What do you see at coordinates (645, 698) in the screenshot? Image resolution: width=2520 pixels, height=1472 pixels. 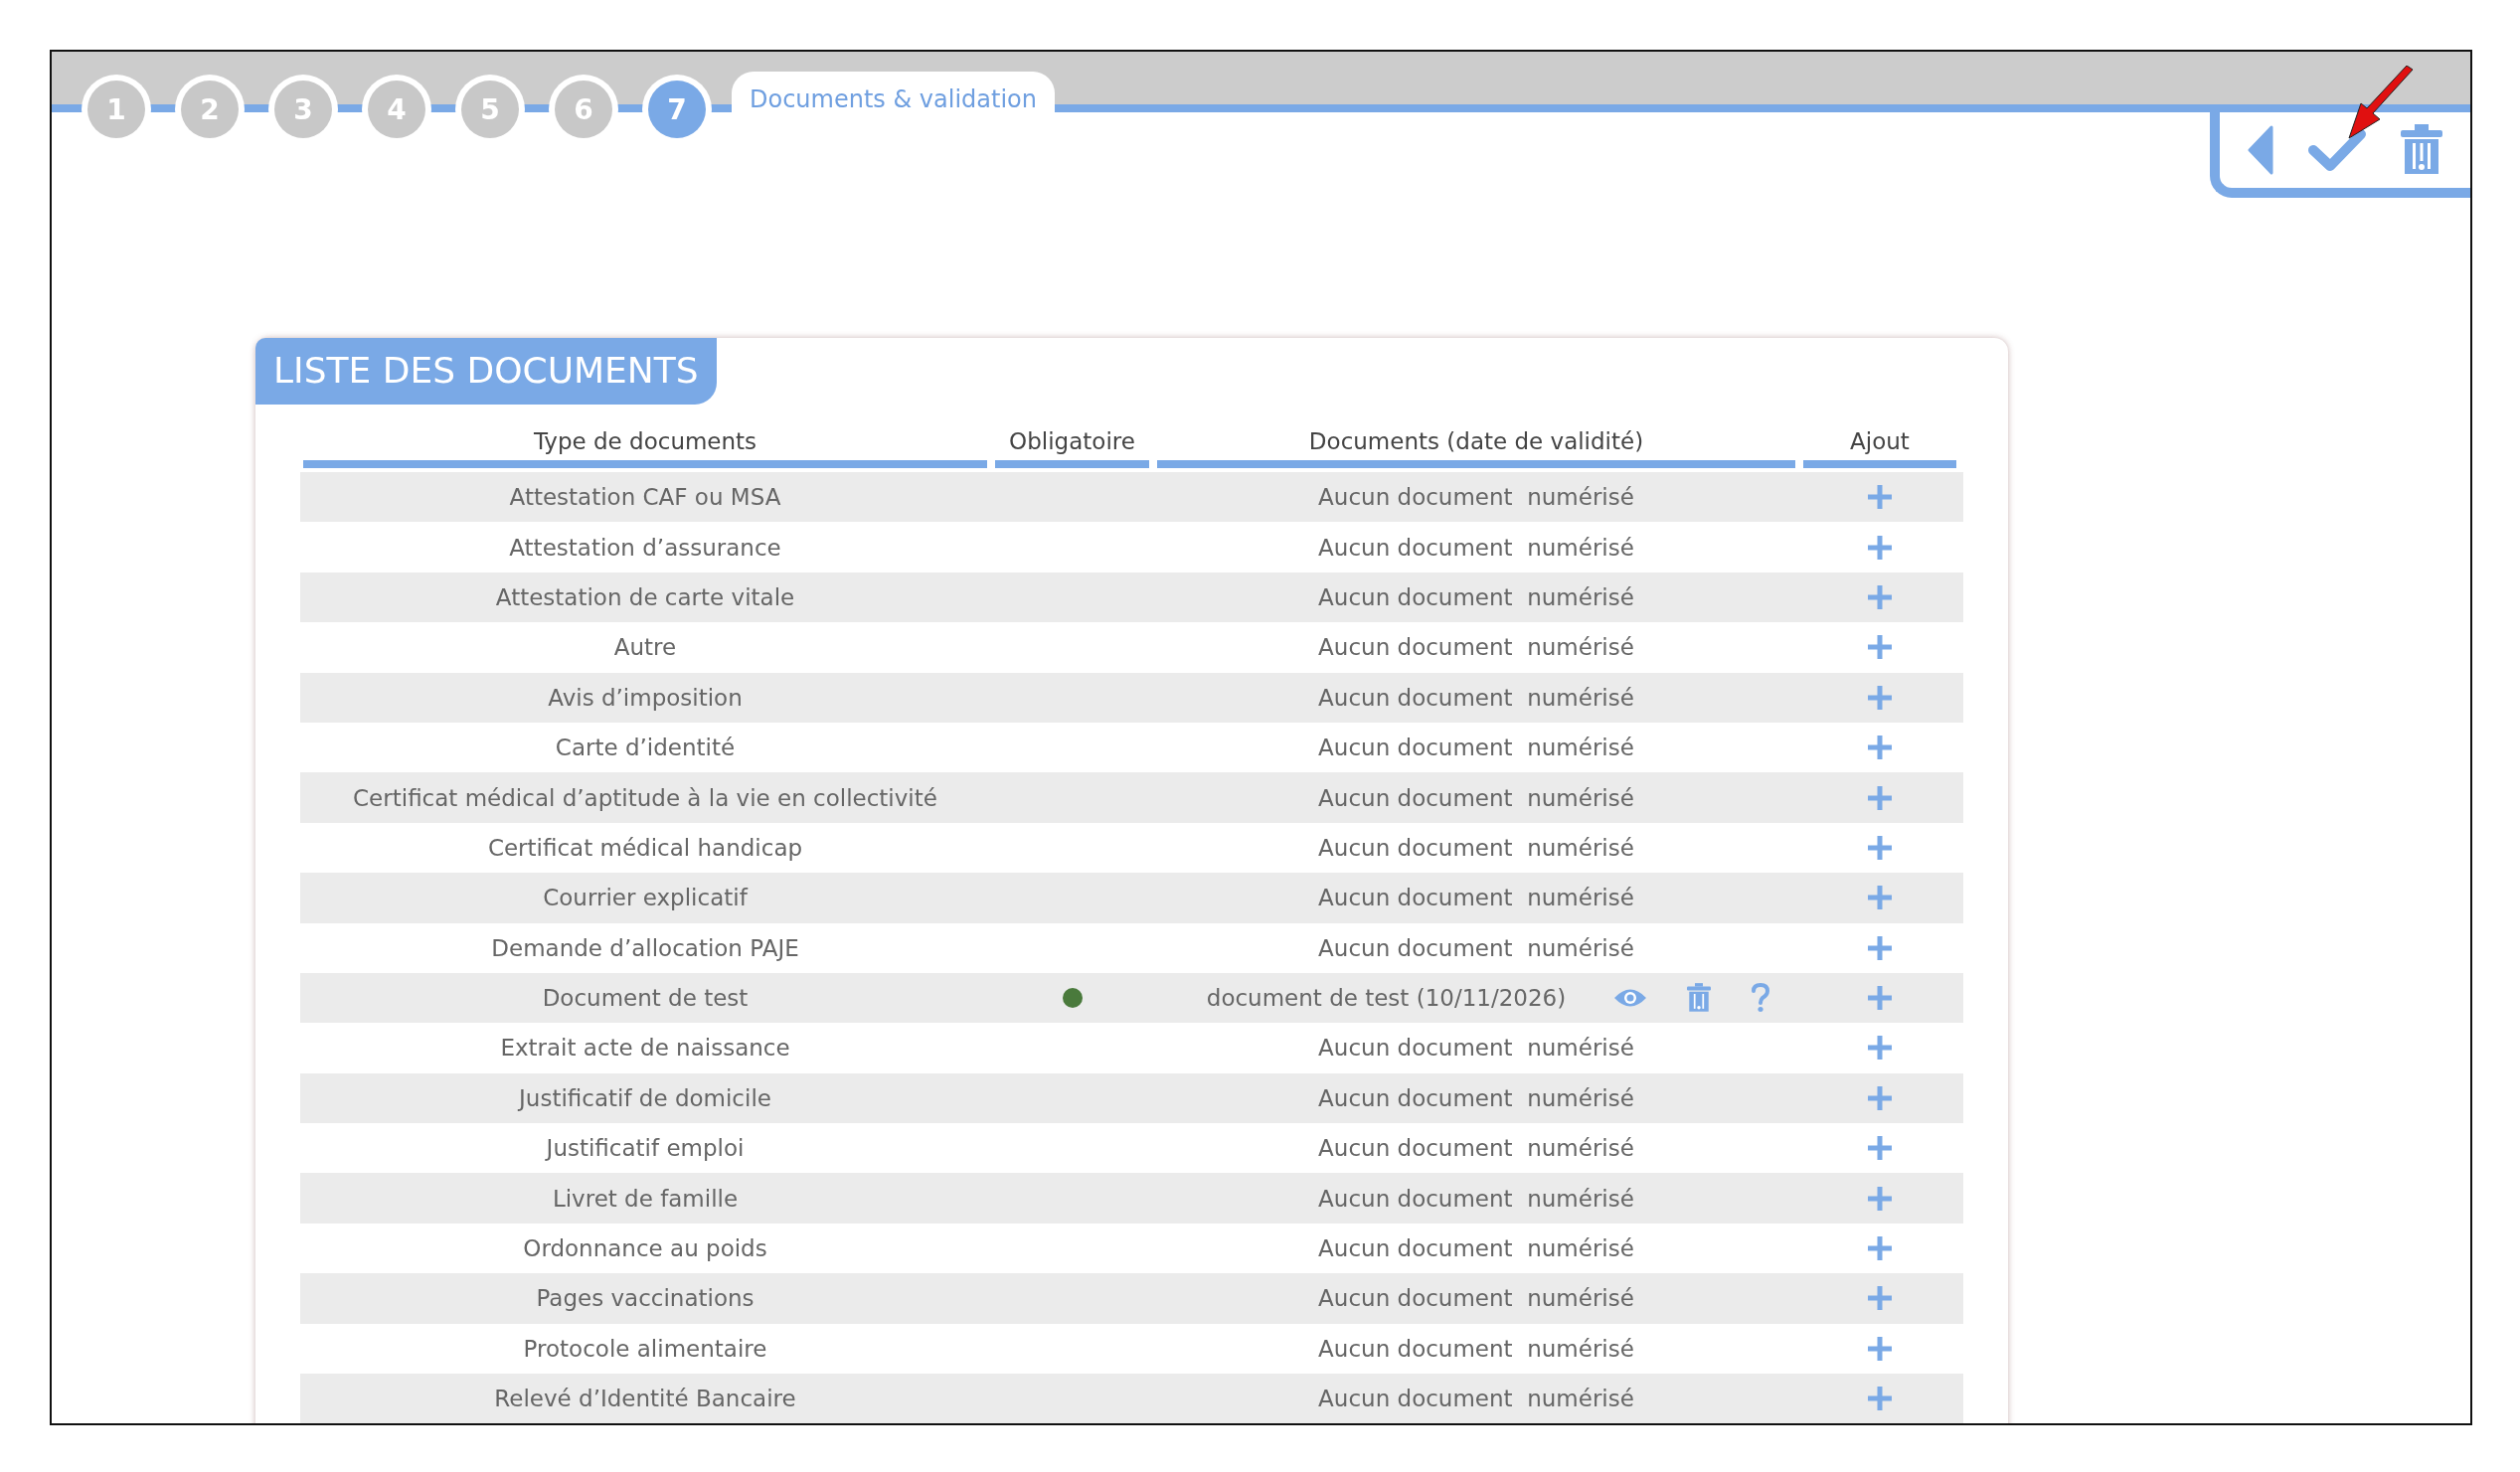 I see `document-type: Avis d’imposition` at bounding box center [645, 698].